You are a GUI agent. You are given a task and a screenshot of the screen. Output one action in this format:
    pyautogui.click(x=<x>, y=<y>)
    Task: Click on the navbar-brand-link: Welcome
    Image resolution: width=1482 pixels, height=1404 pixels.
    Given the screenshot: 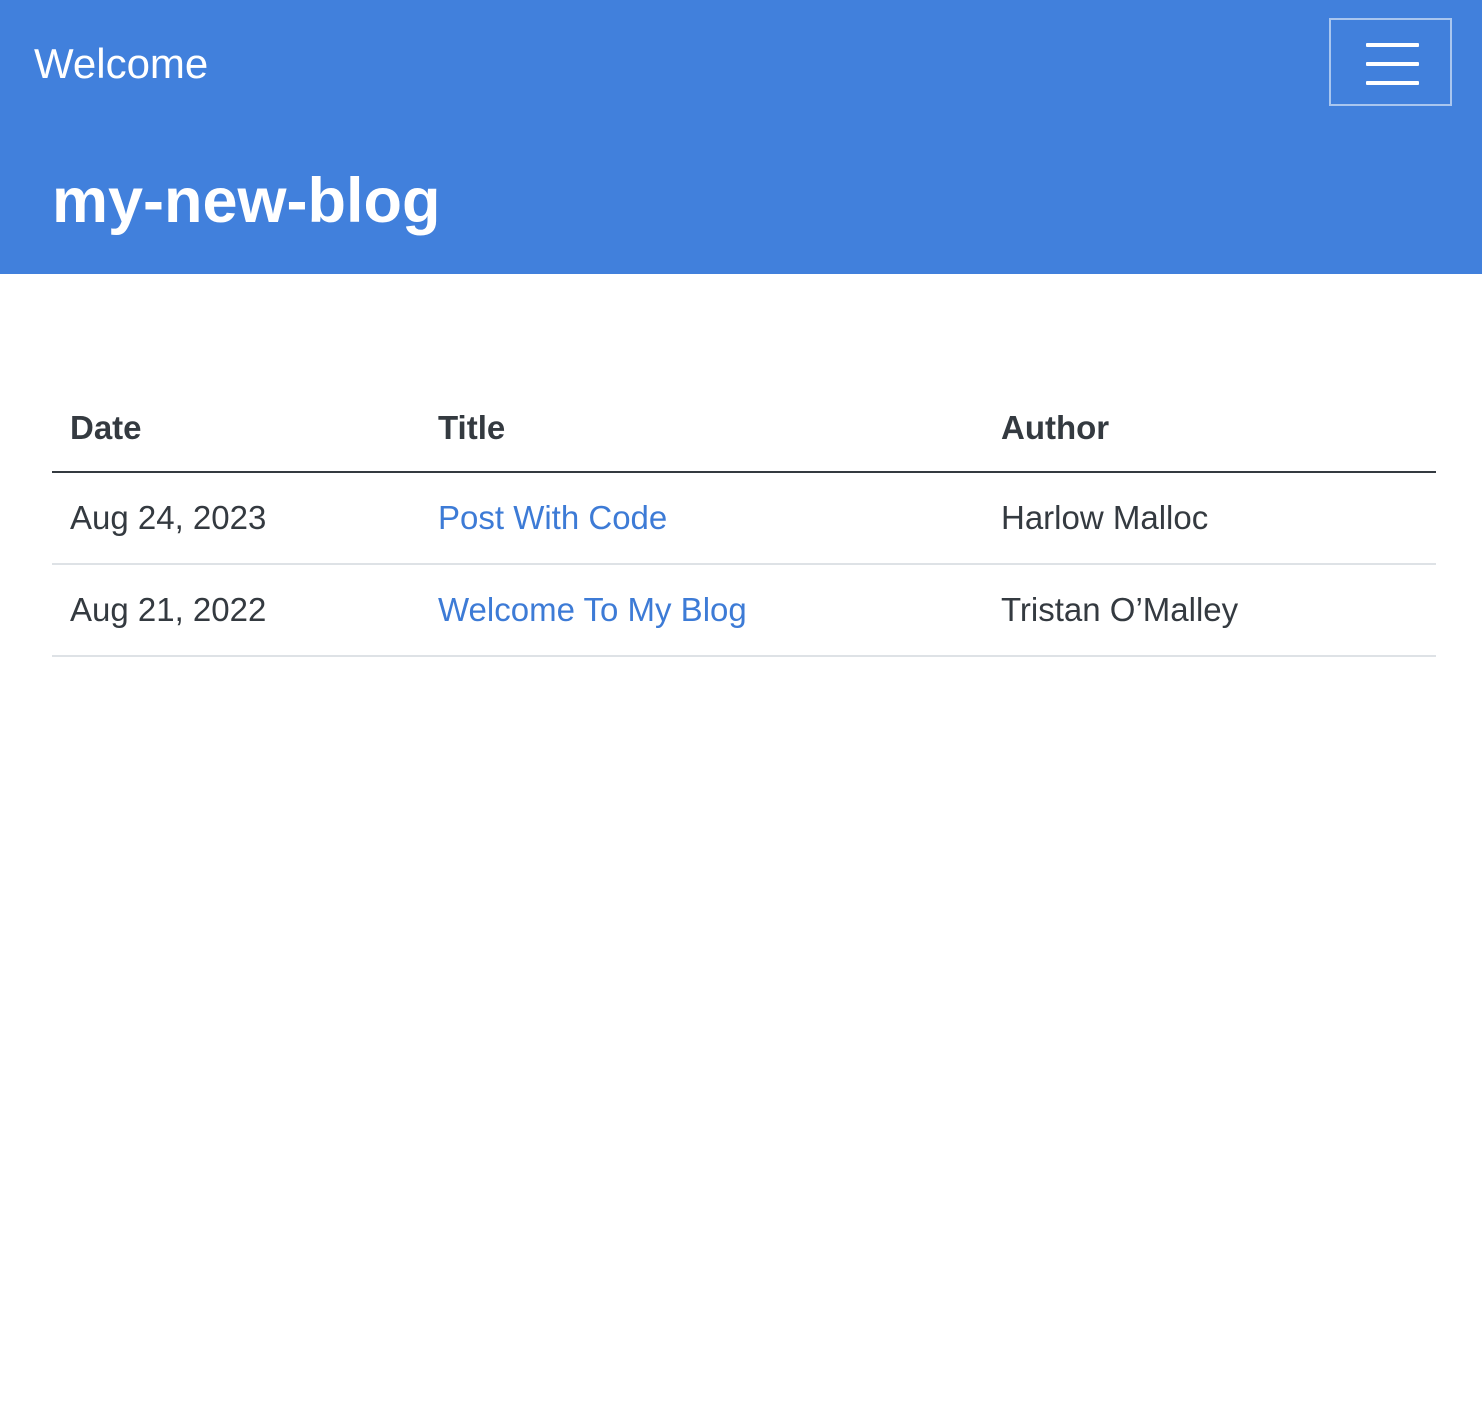 What is the action you would take?
    pyautogui.click(x=121, y=64)
    